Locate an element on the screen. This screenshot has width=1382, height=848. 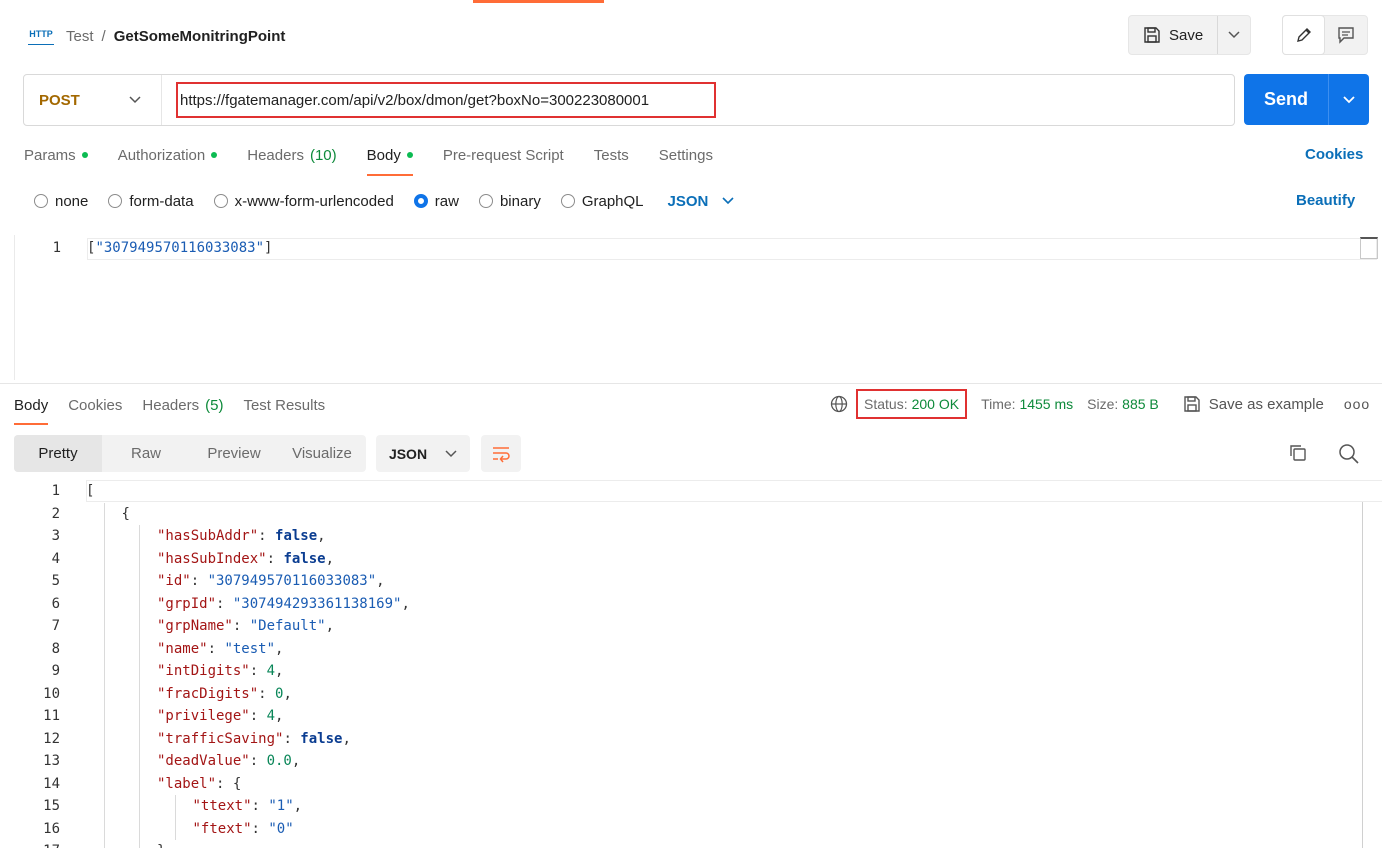
breadcrumb-collection: Test is located at coordinates (80, 36).